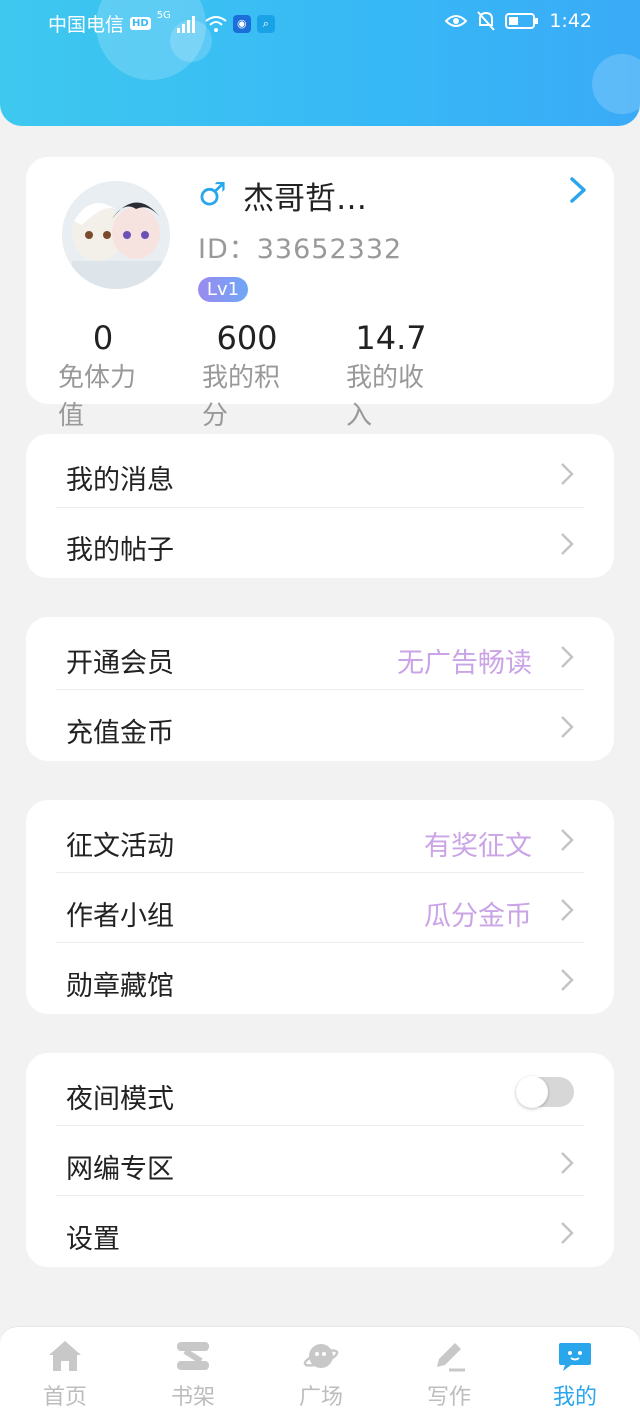 The image size is (640, 1422). I want to click on menu-item-contest: 征文活动 有奖征文, so click(320, 839).